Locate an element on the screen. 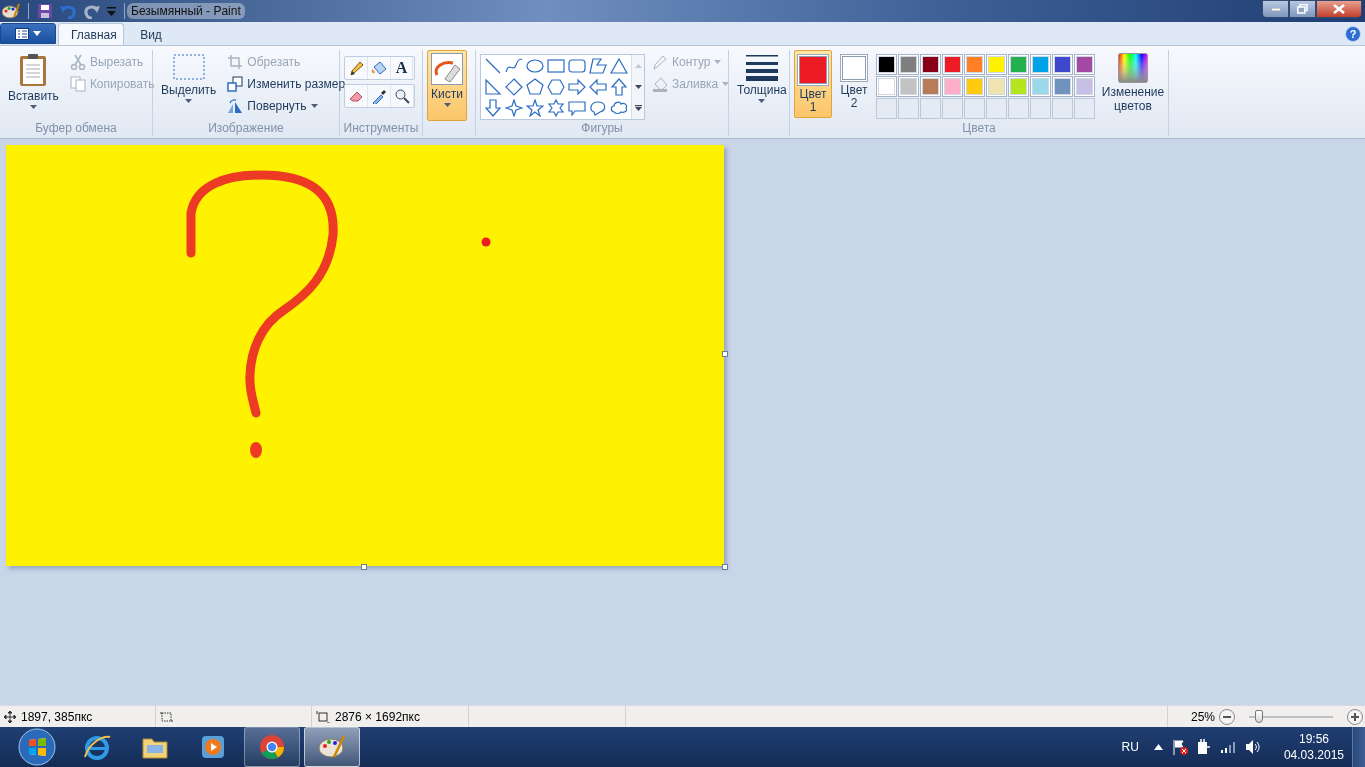 The width and height of the screenshot is (1365, 767). text-tool-button: A is located at coordinates (402, 68).